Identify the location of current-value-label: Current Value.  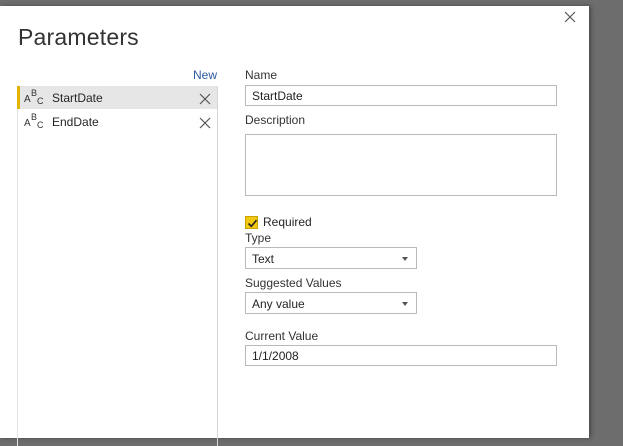
(282, 336).